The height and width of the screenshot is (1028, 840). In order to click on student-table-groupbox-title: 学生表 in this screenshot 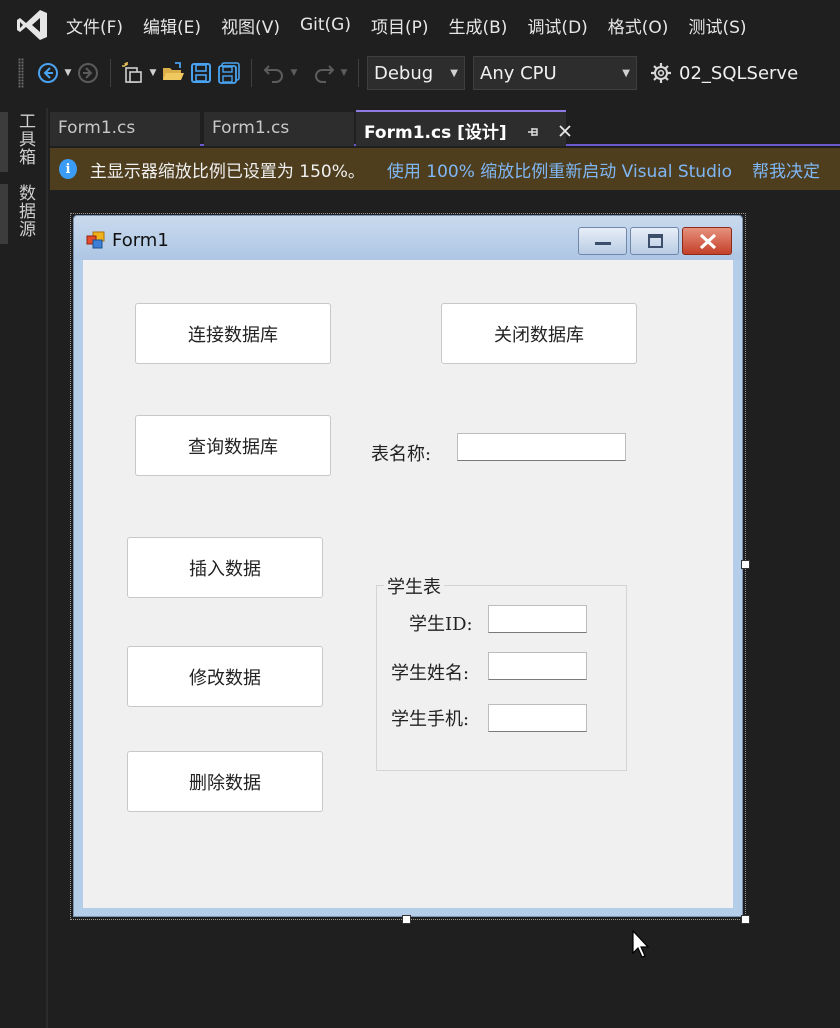, I will do `click(414, 586)`.